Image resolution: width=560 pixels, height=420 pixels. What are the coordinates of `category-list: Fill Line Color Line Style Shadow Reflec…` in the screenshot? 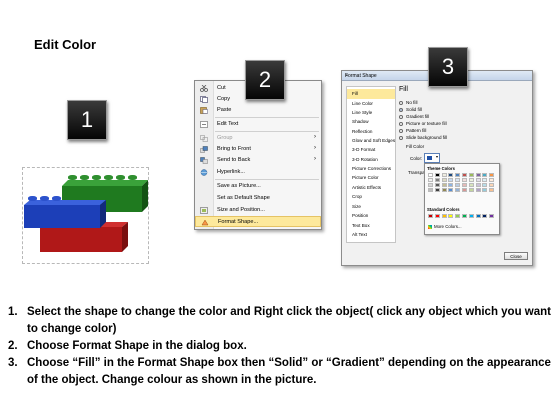 It's located at (371, 164).